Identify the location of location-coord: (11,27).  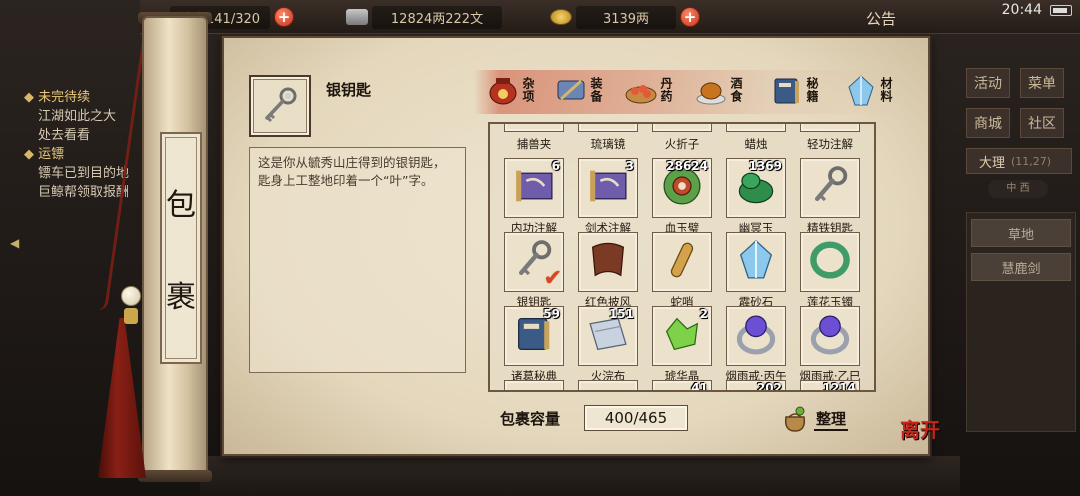
(1031, 161).